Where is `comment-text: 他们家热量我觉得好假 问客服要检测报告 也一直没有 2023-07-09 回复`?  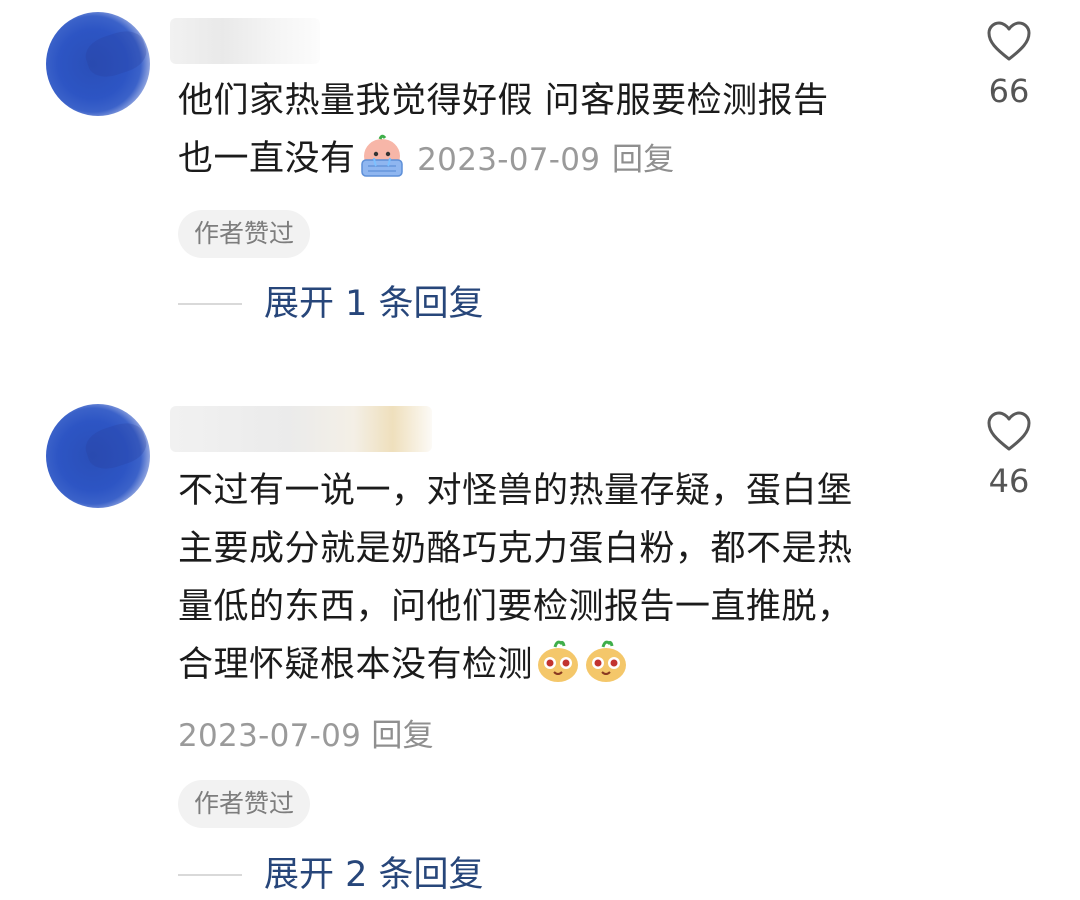
comment-text: 他们家热量我觉得好假 问客服要检测报告 也一直没有 2023-07-09 回复 is located at coordinates (558, 134).